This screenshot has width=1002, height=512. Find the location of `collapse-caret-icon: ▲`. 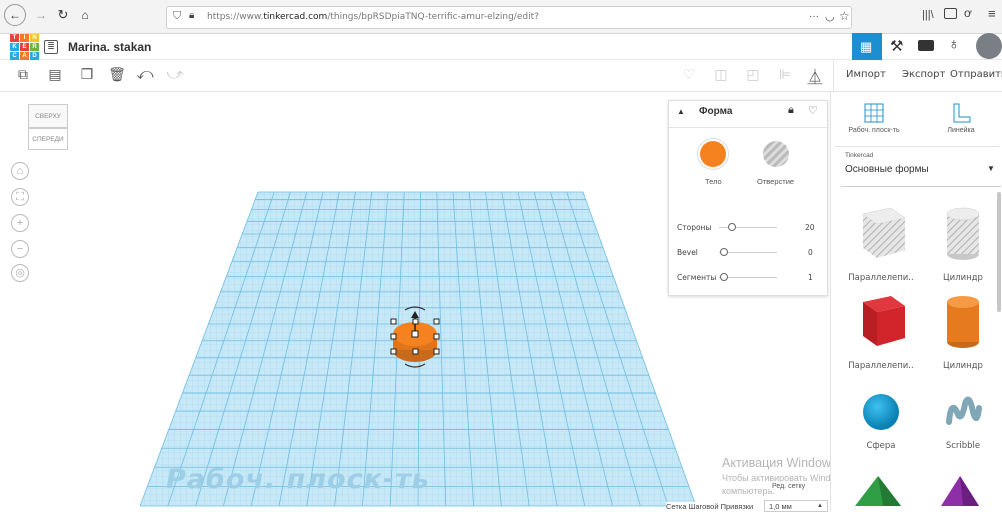

collapse-caret-icon: ▲ is located at coordinates (681, 111).